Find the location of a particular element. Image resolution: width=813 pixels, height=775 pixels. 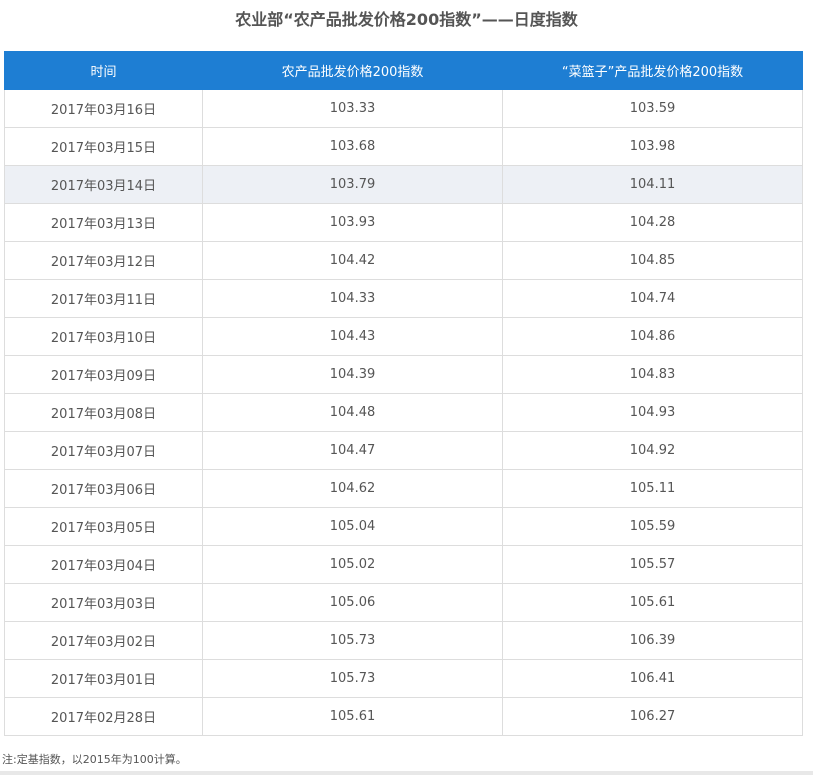

table-row: 2017年03月16日 103.33 103.59 is located at coordinates (403, 108).